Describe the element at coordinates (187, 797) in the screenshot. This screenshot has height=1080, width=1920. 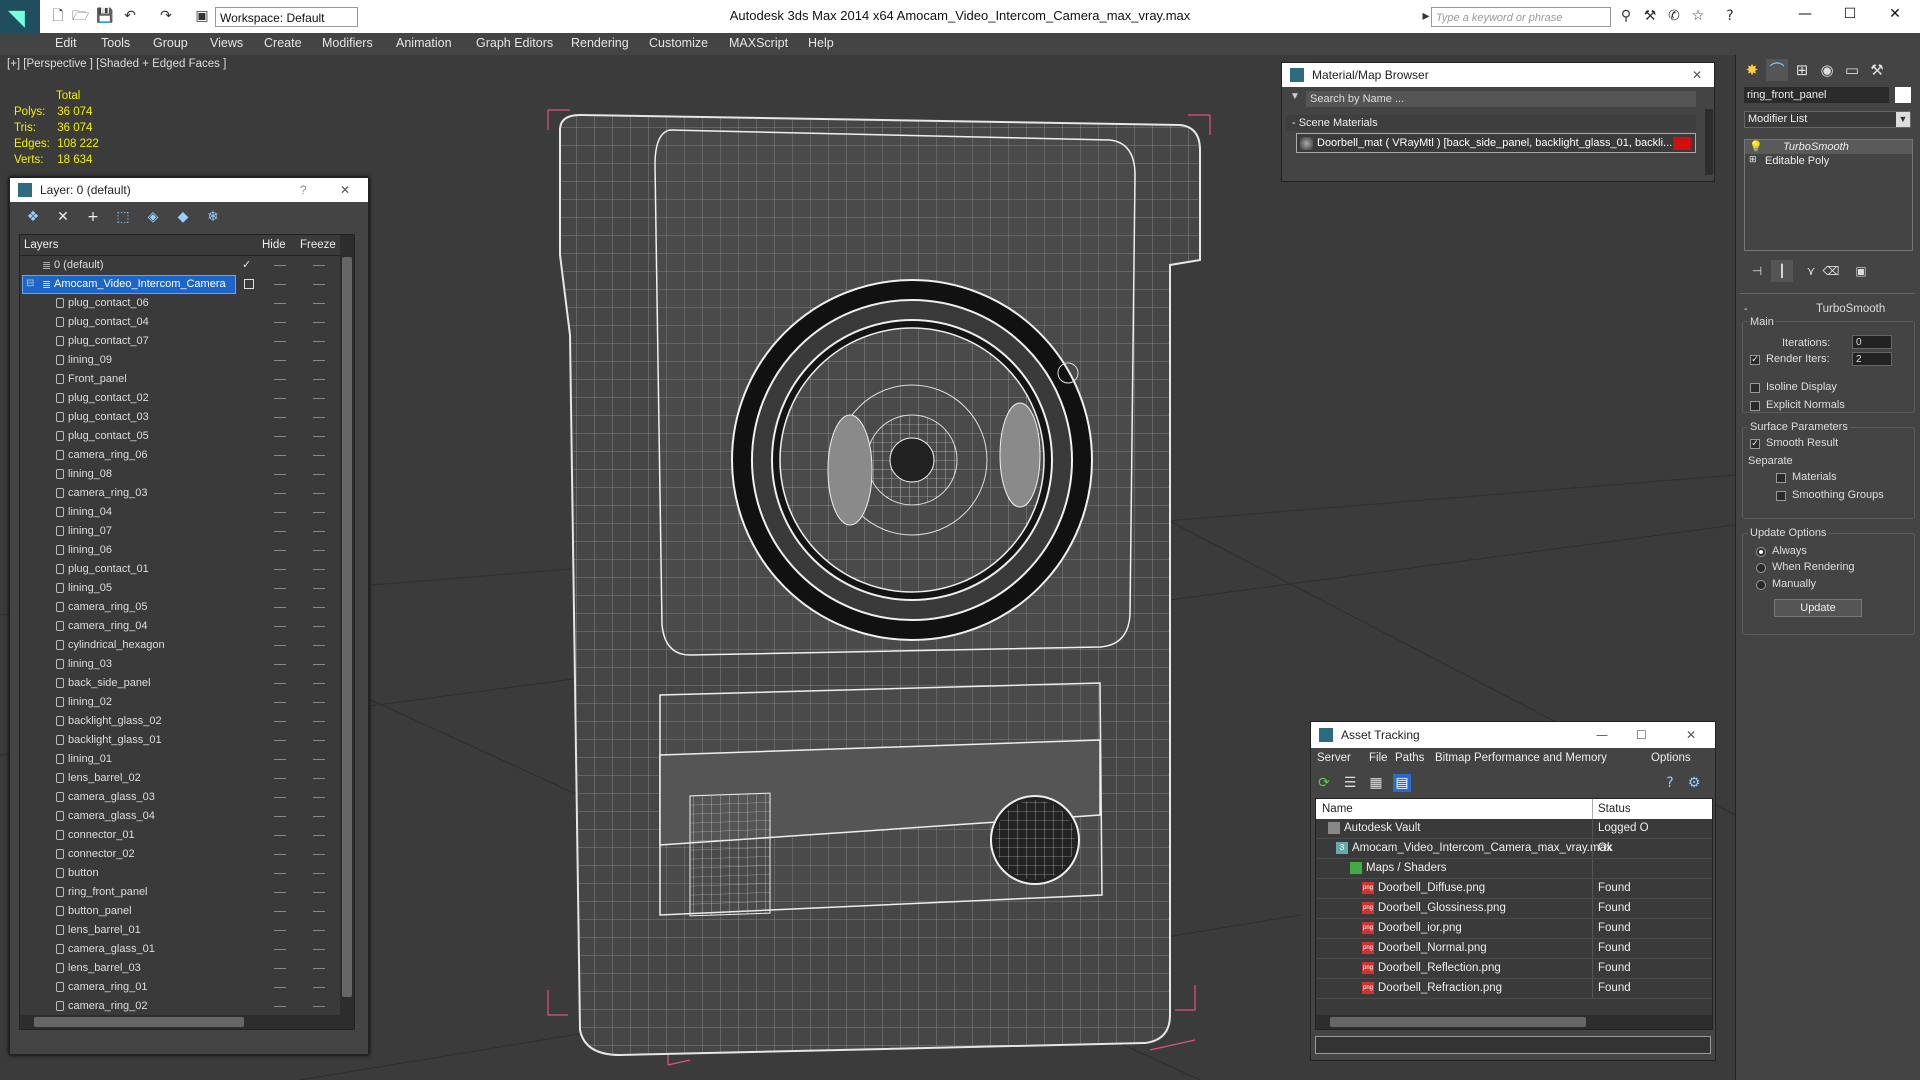
I see `layer-object-row: camera_glass_03` at that location.